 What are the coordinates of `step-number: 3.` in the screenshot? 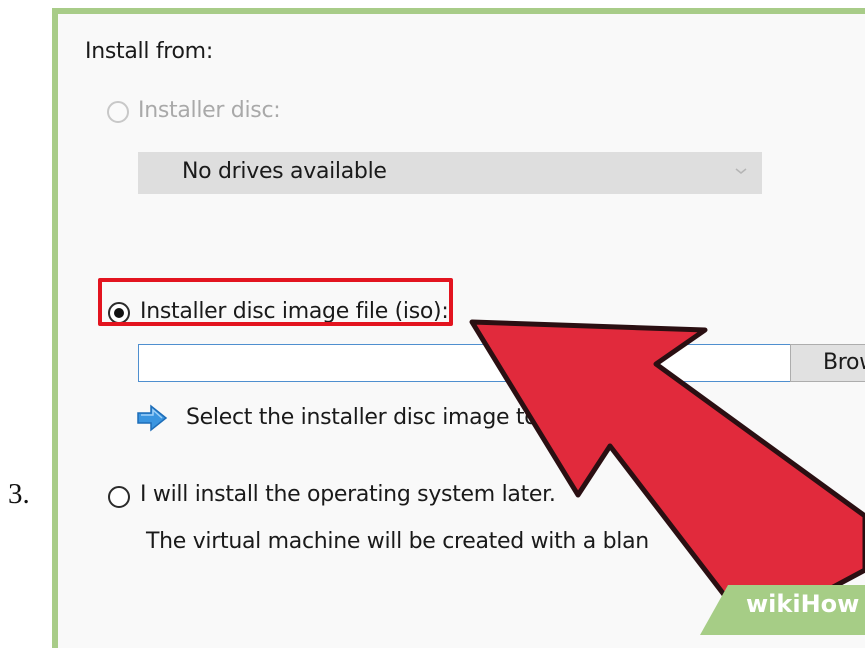 It's located at (19, 494).